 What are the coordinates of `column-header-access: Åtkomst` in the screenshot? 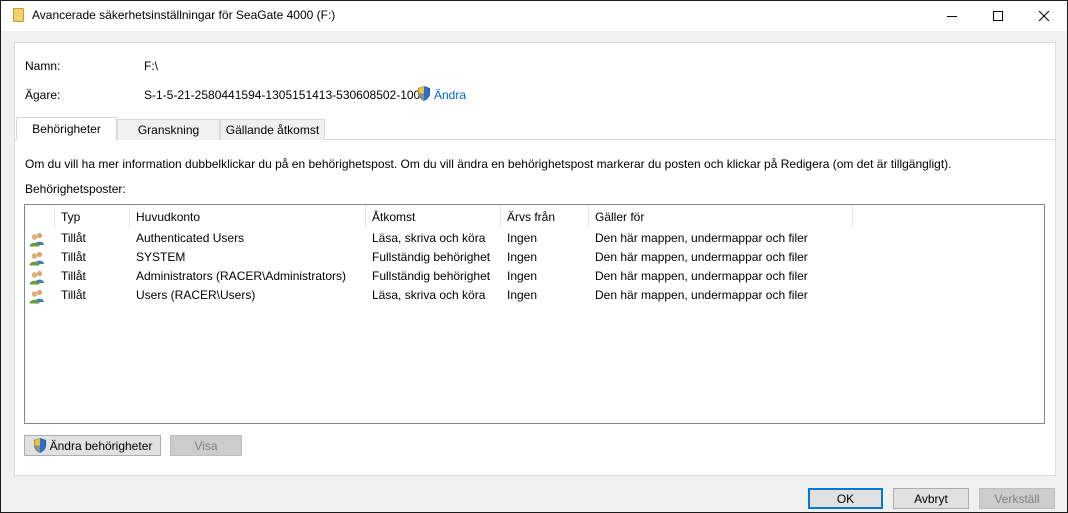 It's located at (433, 216).